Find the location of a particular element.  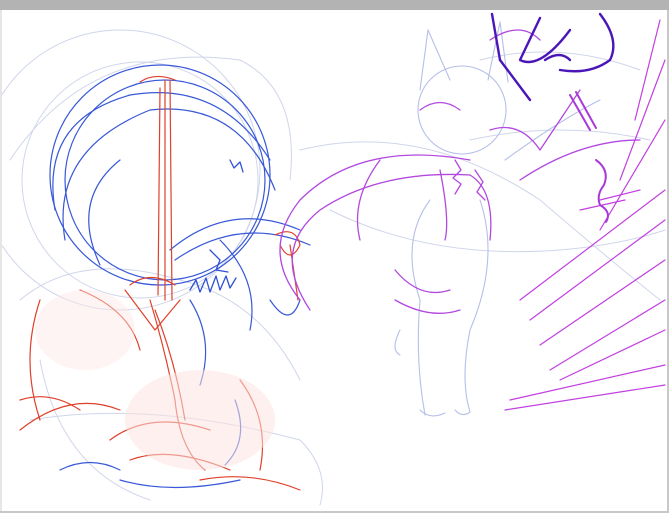

window-title-bar is located at coordinates (334, 5).